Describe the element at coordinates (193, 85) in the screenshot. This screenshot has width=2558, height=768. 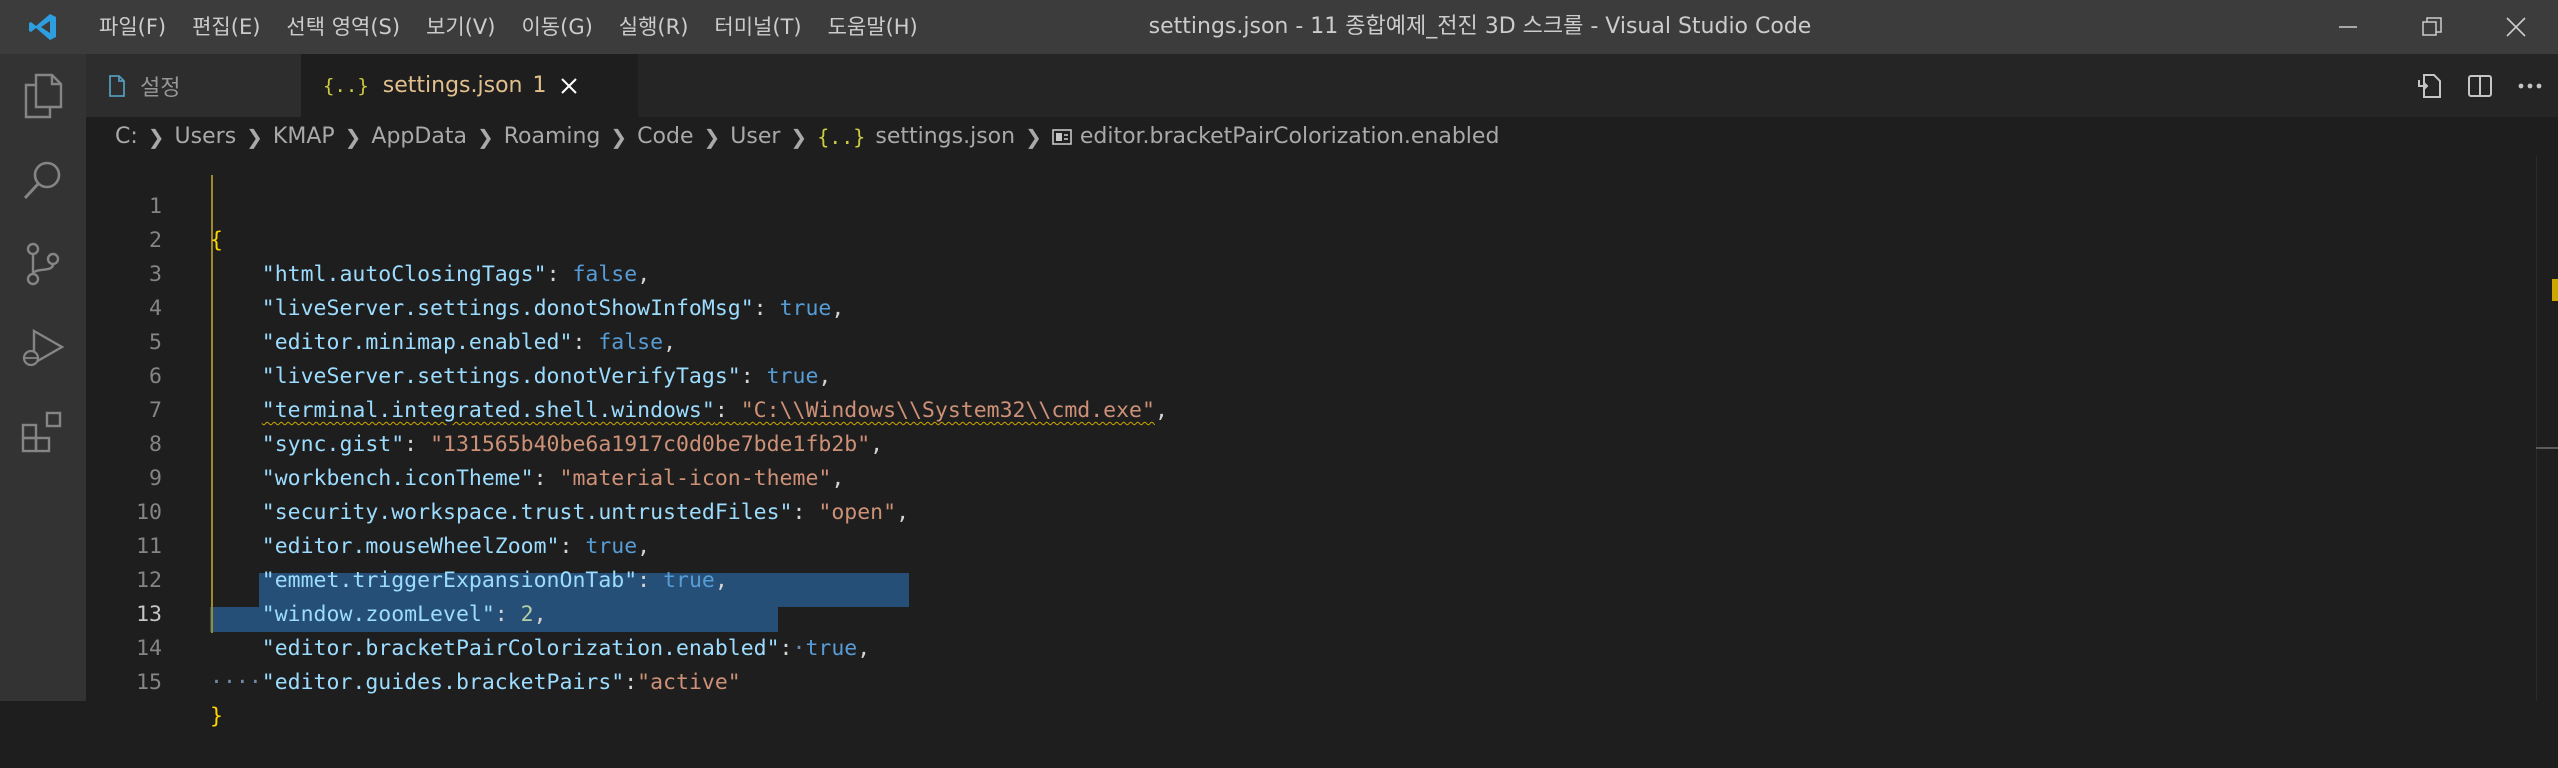
I see `tab-settings: 설정` at that location.